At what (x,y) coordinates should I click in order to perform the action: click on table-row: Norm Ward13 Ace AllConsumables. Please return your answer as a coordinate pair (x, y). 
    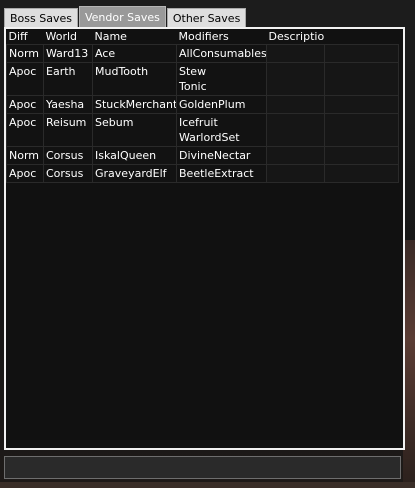
    Looking at the image, I should click on (202, 53).